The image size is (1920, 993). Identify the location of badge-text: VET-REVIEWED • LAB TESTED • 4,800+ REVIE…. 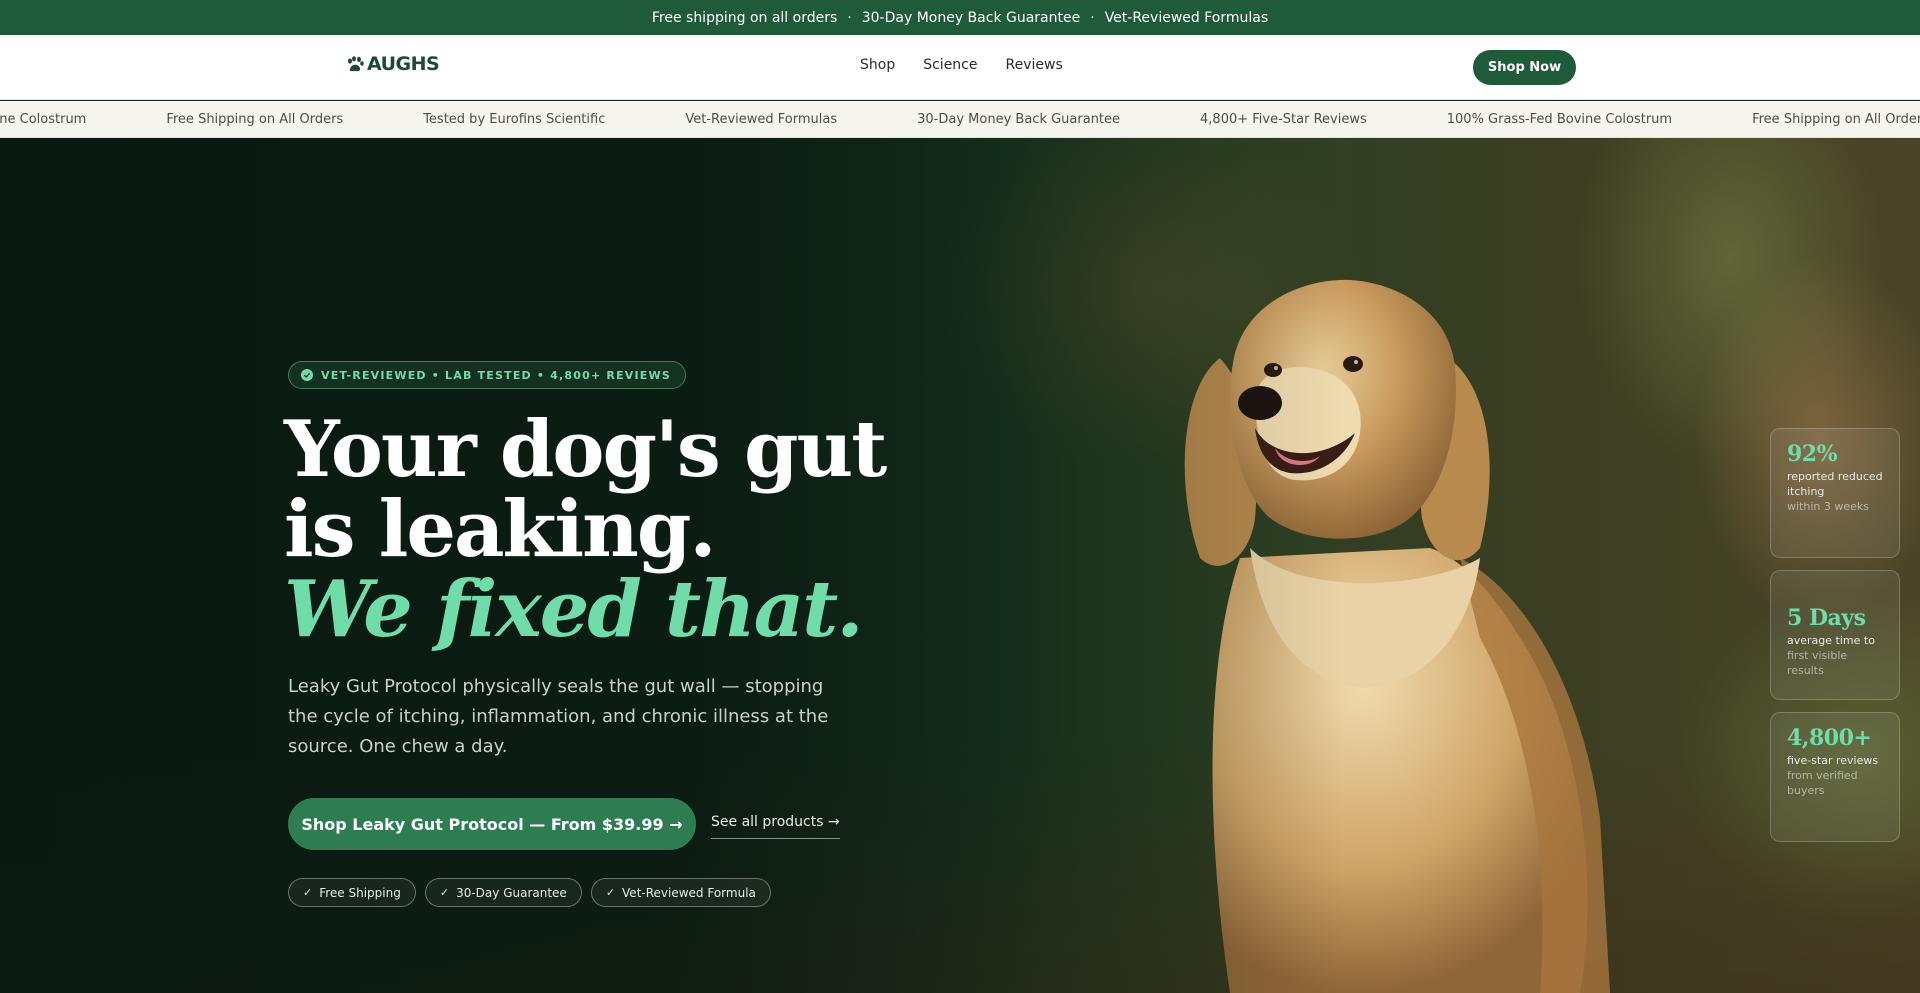
(496, 375).